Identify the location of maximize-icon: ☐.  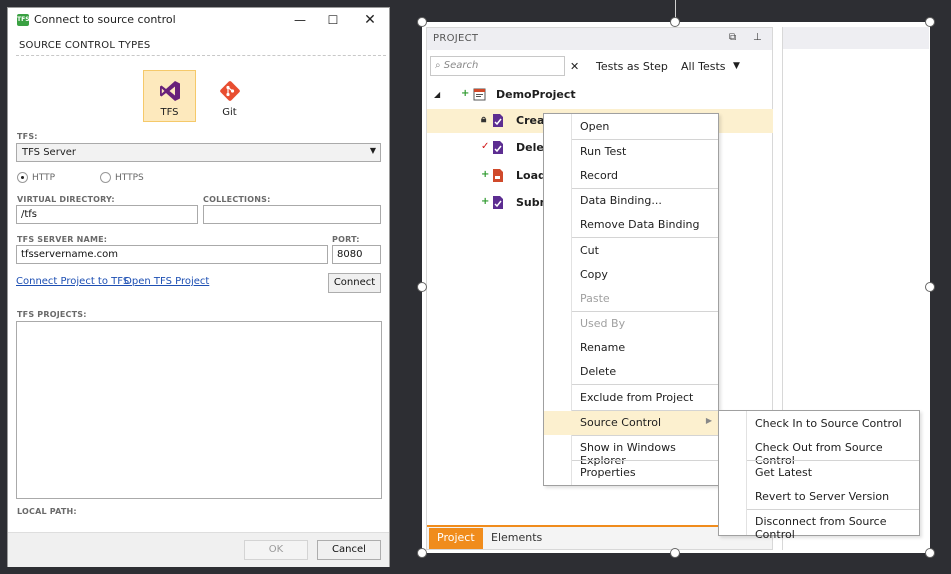
(333, 20).